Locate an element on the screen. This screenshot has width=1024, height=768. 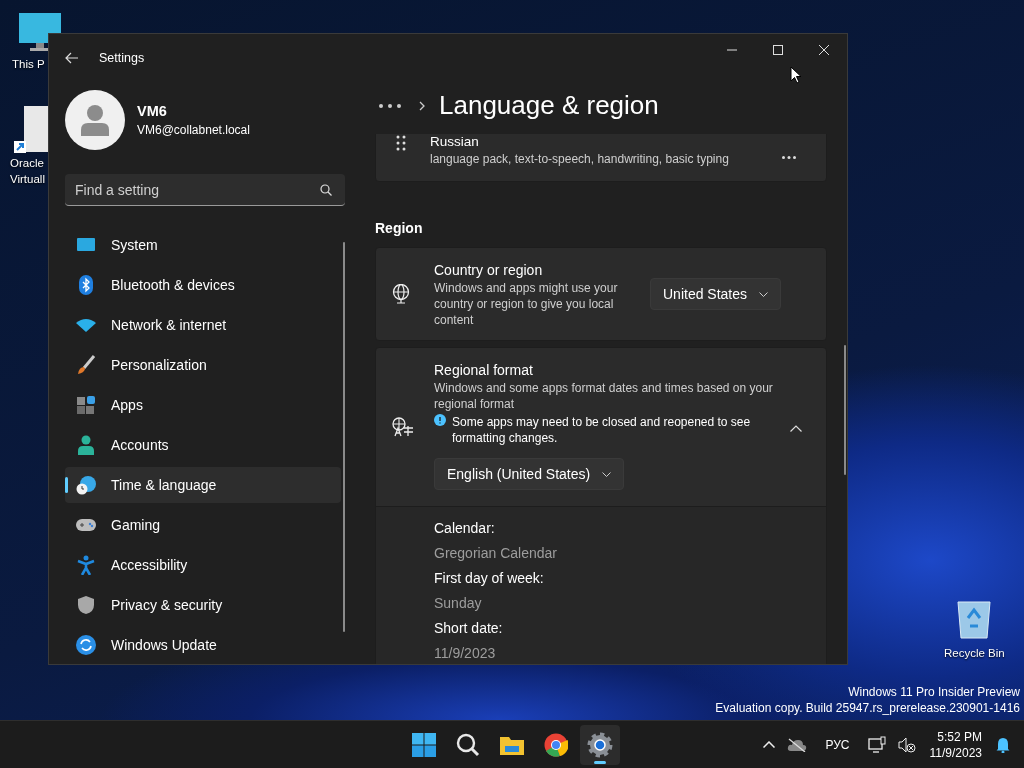
setting-description: Windows and apps might use your country or region to give you local content is located at coordinates (526, 304).